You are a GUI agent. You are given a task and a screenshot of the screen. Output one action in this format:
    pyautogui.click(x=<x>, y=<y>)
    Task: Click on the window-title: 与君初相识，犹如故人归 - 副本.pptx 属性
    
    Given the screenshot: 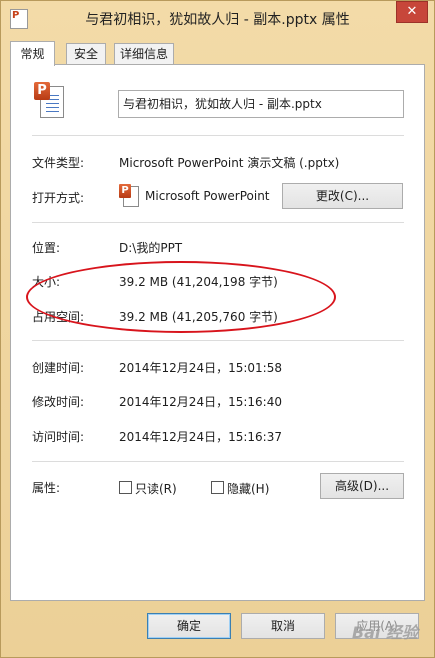 What is the action you would take?
    pyautogui.click(x=217, y=20)
    